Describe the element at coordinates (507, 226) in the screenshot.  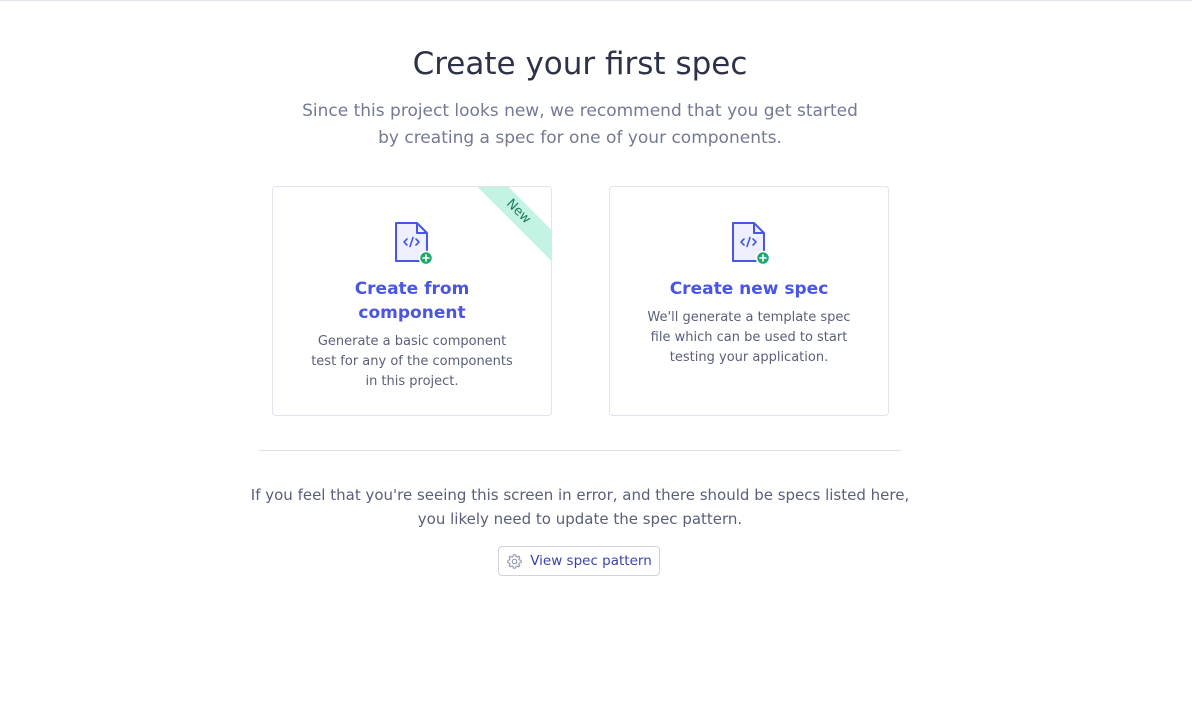
I see `new-badge: New` at that location.